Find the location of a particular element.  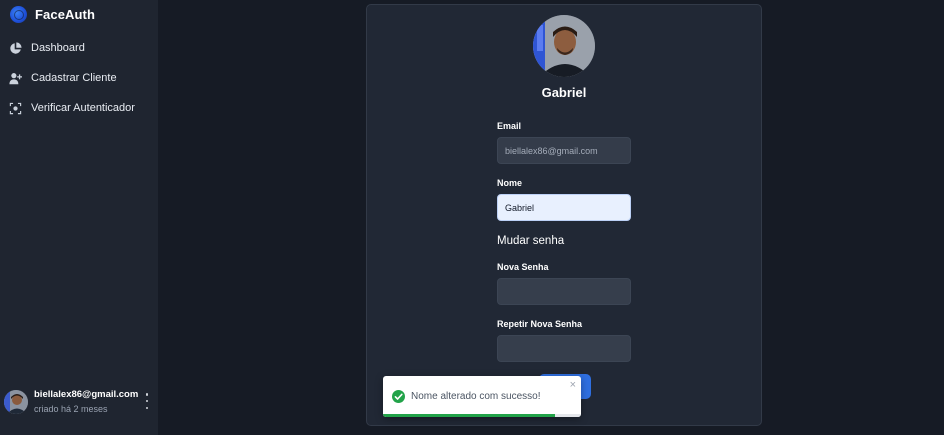

sidebar-item-dashboard: Dashboard is located at coordinates (47, 48).